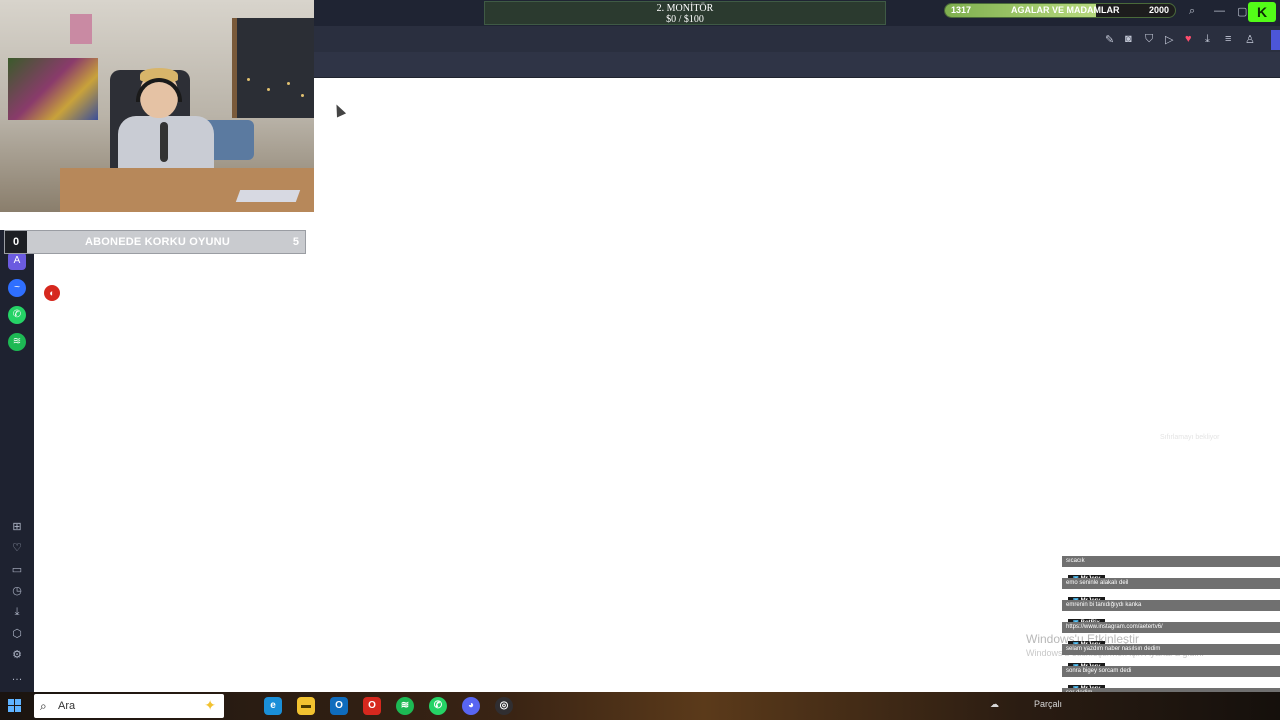 The image size is (1280, 720). I want to click on weather-text: Parçalı, so click(1048, 704).